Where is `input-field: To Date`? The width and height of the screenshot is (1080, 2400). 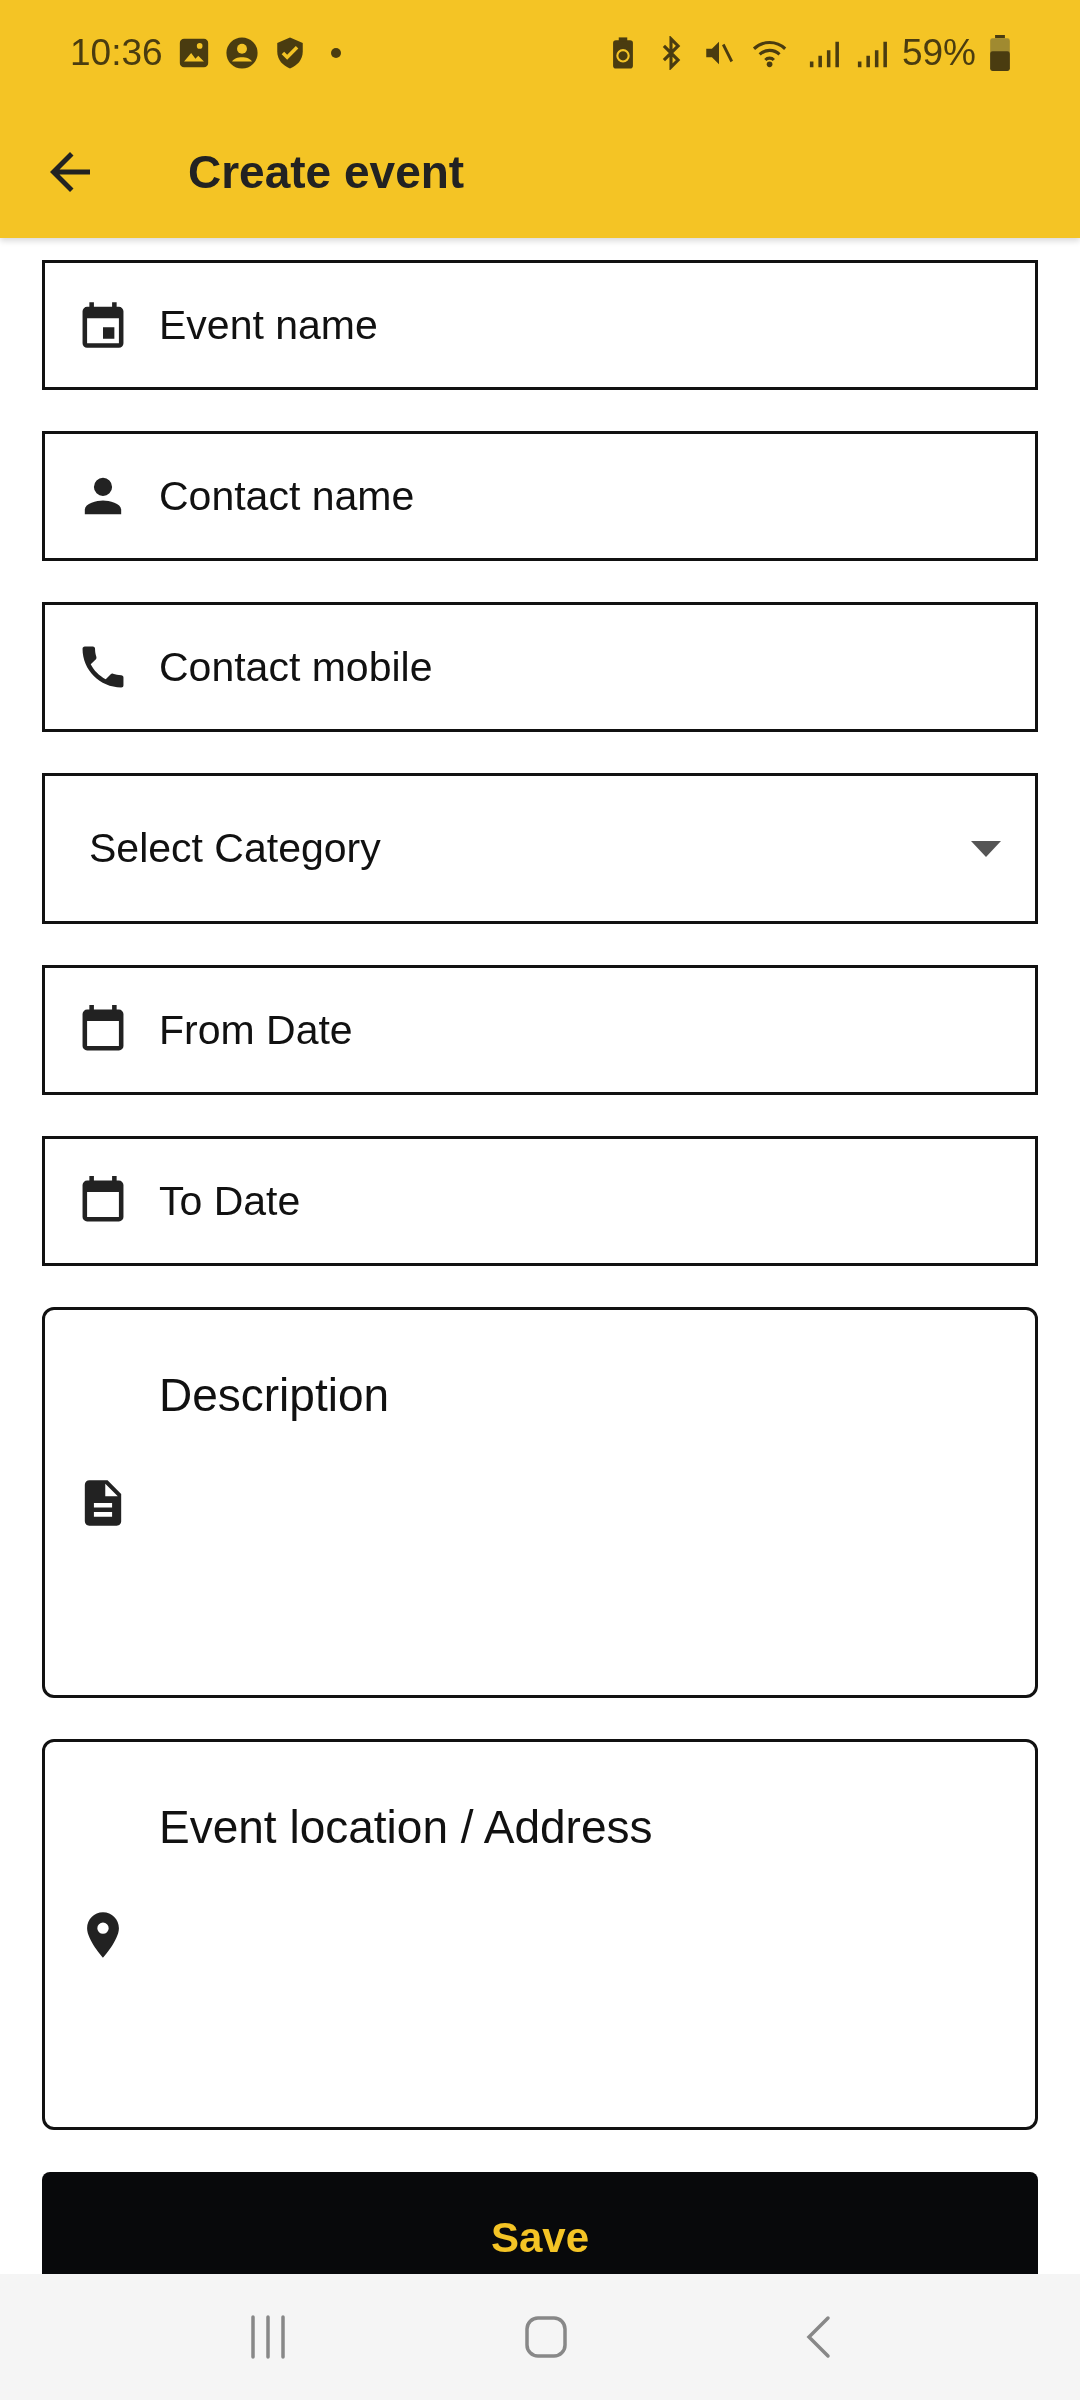
input-field: To Date is located at coordinates (540, 1201).